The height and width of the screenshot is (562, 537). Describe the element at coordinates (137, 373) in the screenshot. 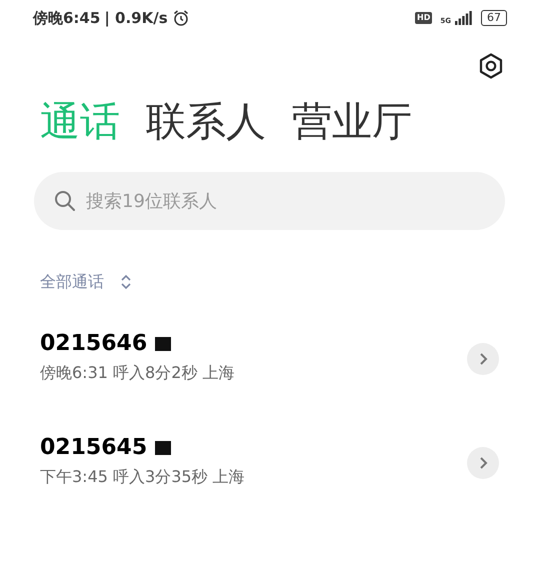

I see `call-details: 傍晚6:31 呼入8分2秒 上海` at that location.